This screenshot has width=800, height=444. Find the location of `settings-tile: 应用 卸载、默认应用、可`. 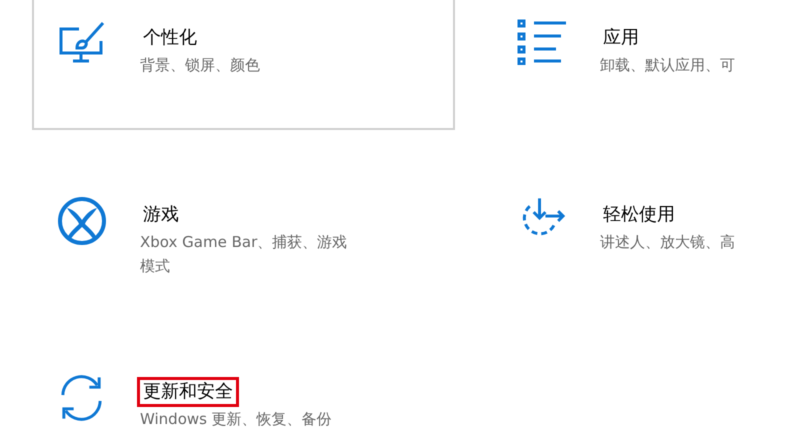

settings-tile: 应用 卸载、默认应用、可 is located at coordinates (646, 65).